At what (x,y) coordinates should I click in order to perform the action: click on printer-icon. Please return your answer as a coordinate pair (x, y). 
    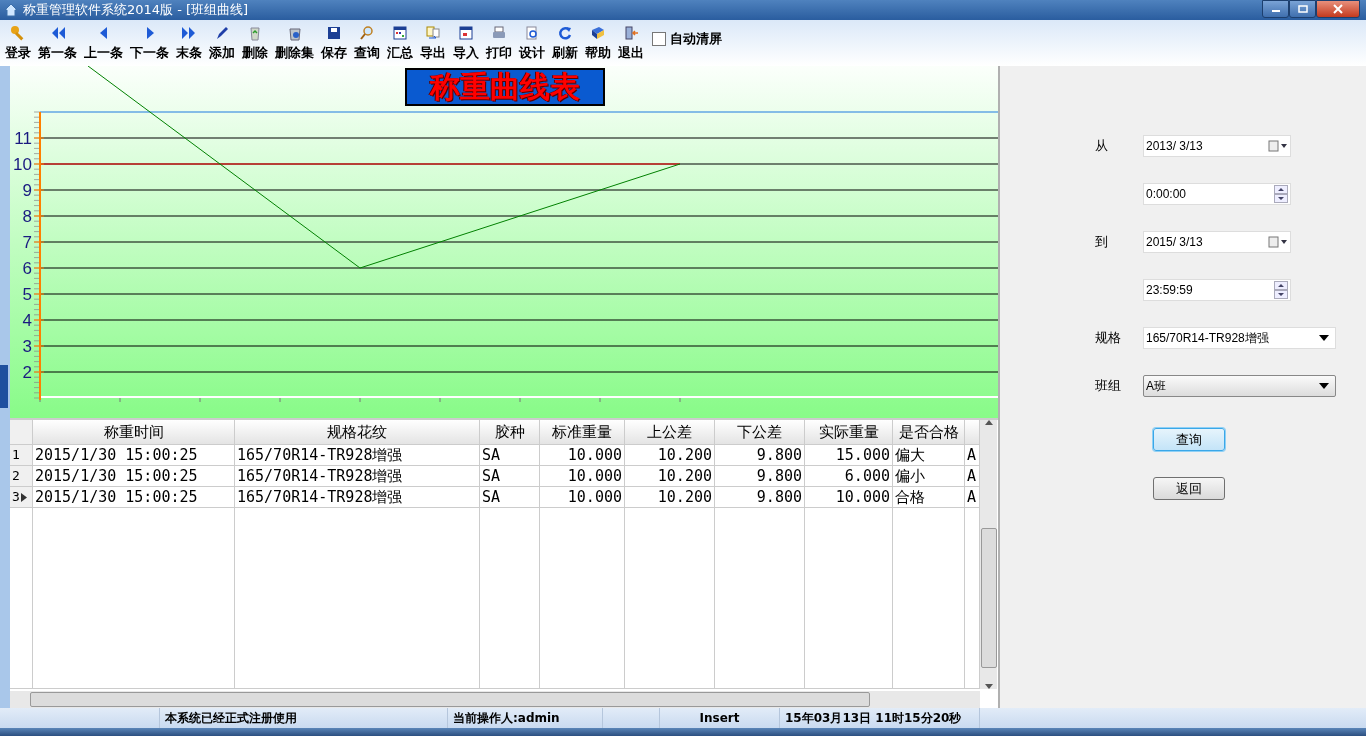
    Looking at the image, I should click on (499, 32).